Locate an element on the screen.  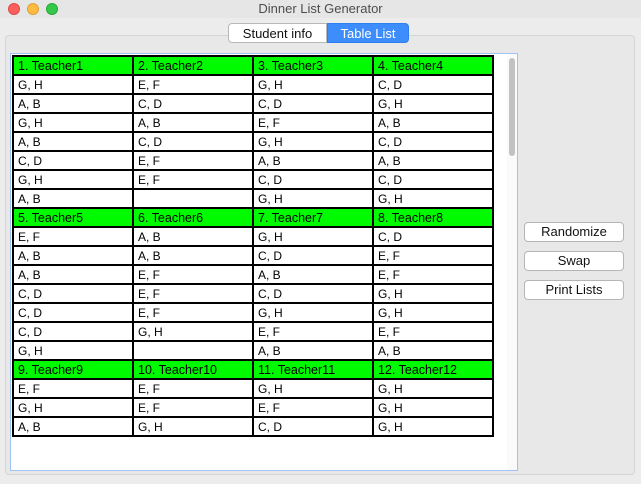
table-header-cell: 12. Teacher12 is located at coordinates (433, 369).